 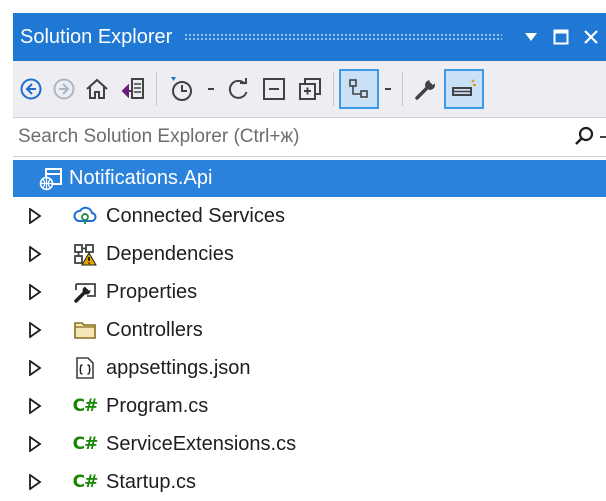 I want to click on properties-icon, so click(x=85, y=292).